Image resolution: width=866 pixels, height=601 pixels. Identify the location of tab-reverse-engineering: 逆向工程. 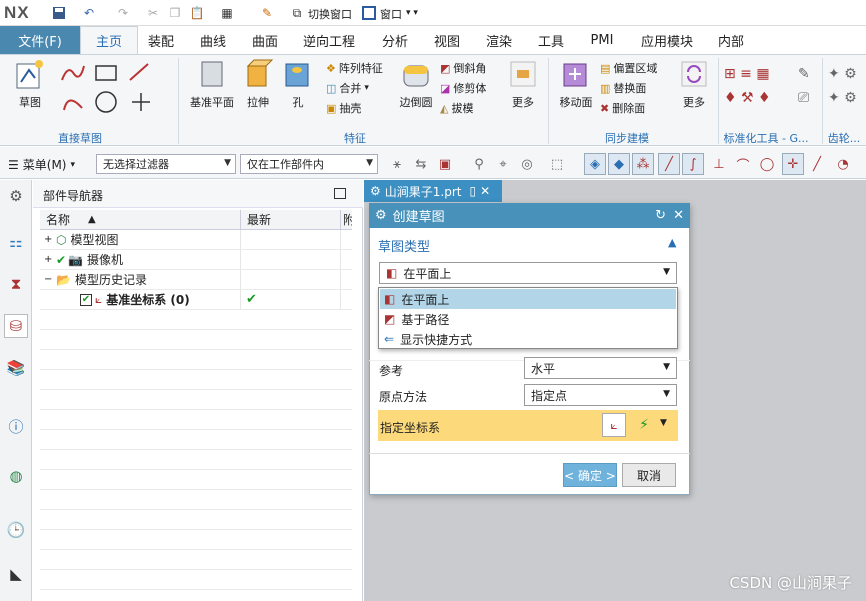
(329, 40).